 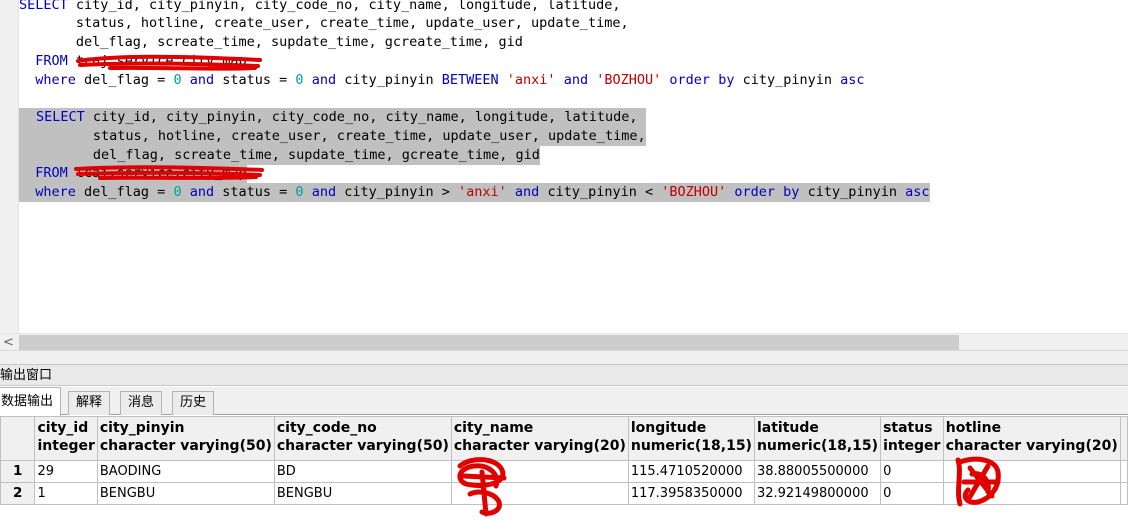 I want to click on output-window-title-bar: 输出窗口, so click(x=564, y=375).